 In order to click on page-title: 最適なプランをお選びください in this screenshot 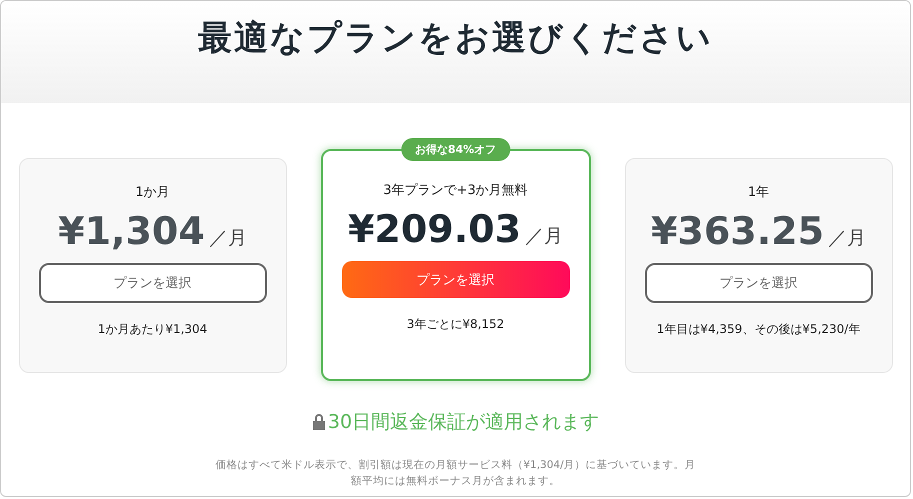, I will do `click(455, 38)`.